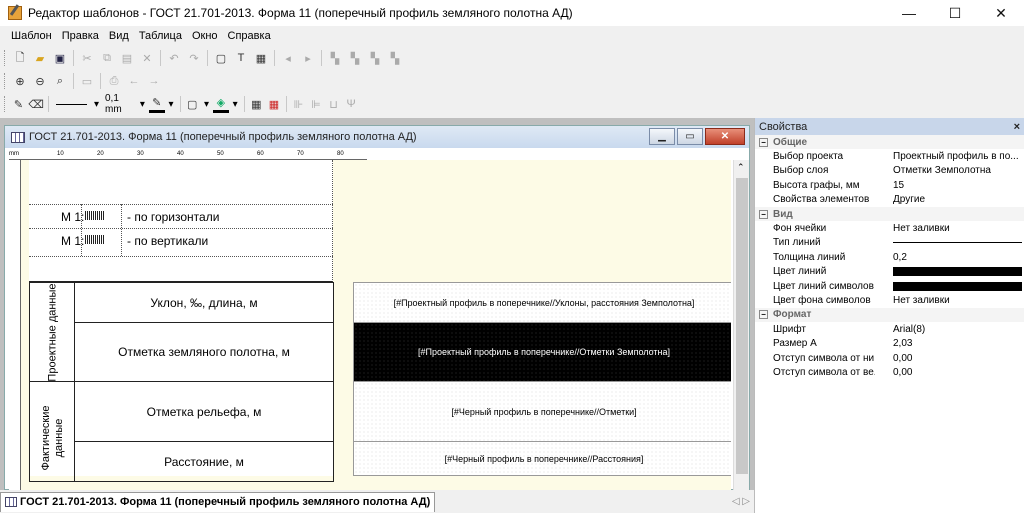 Image resolution: width=1024 pixels, height=513 pixels. Describe the element at coordinates (725, 136) in the screenshot. I see `doc-close-button: ✕` at that location.